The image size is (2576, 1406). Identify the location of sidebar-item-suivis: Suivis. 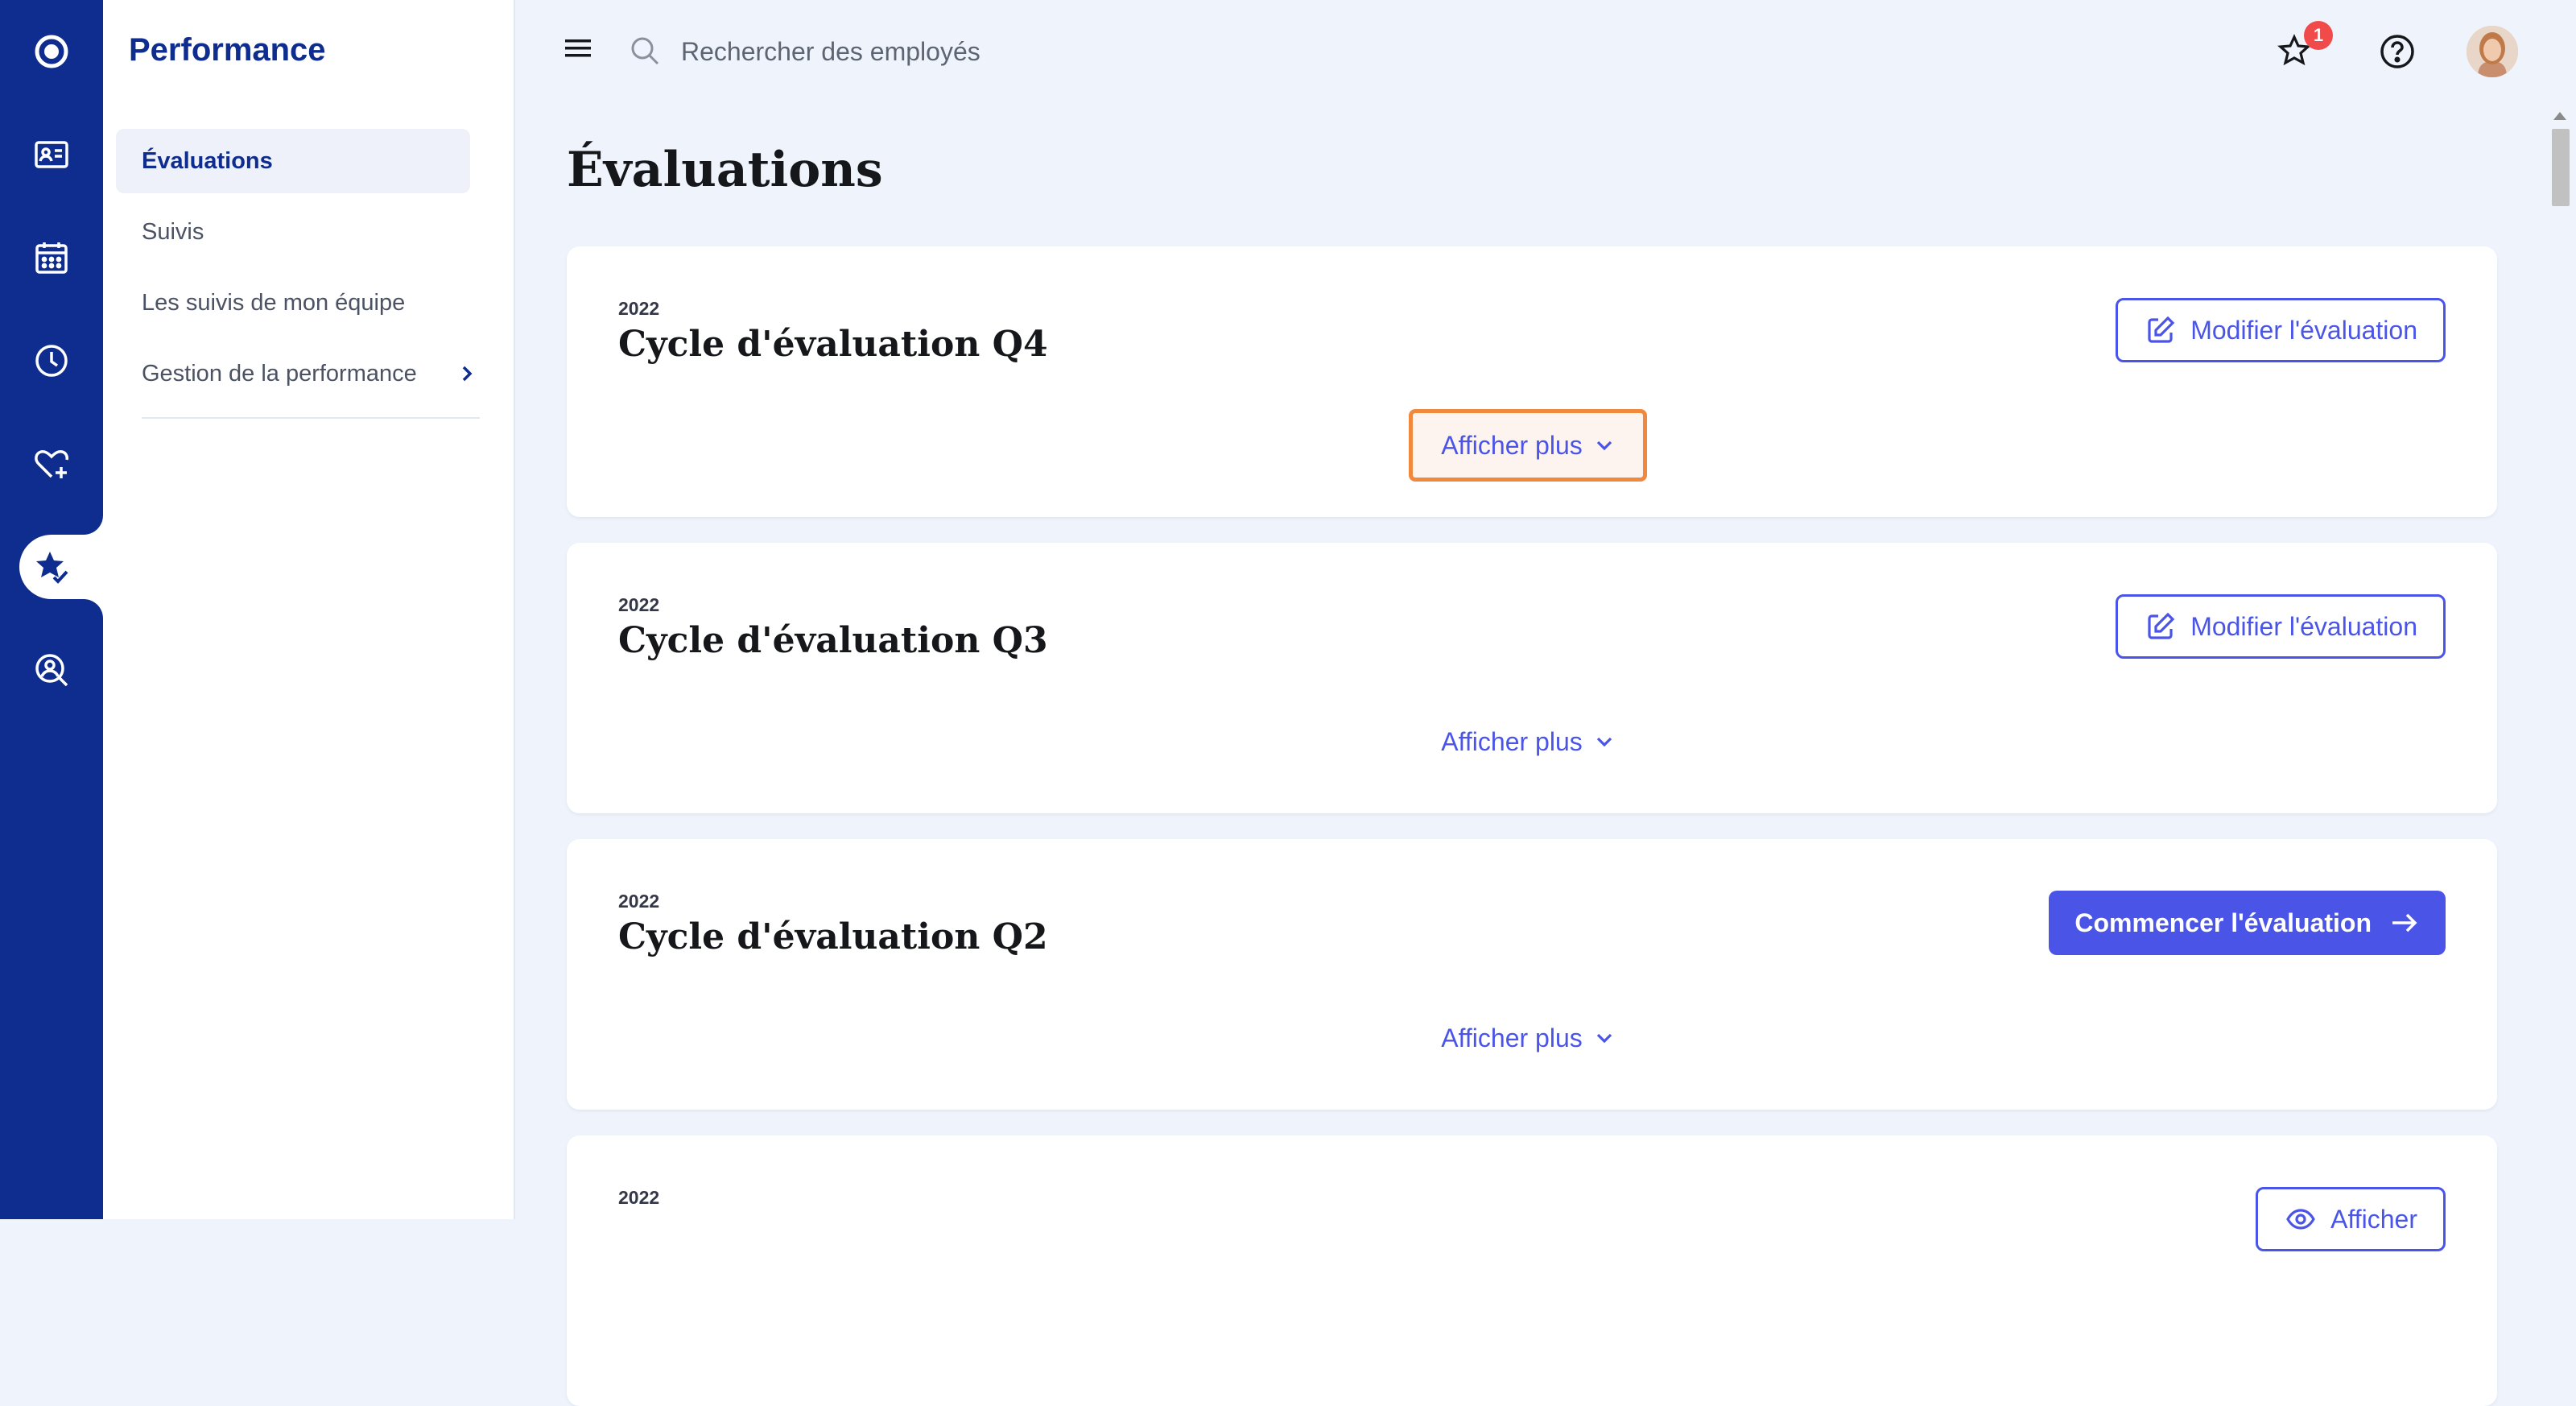
(293, 232).